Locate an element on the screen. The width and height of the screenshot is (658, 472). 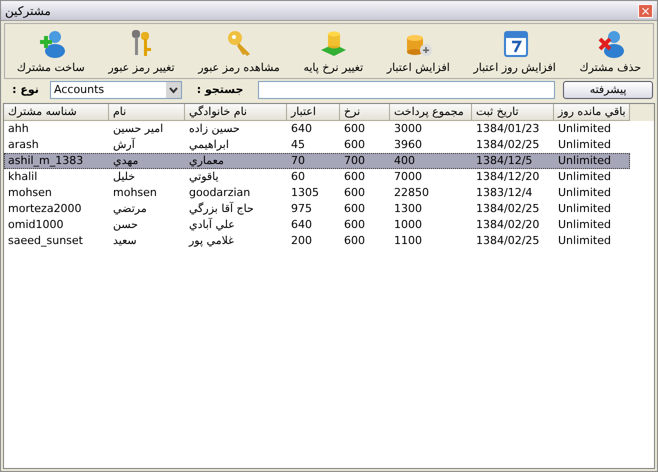
table-cell-text: 3000 is located at coordinates (408, 129).